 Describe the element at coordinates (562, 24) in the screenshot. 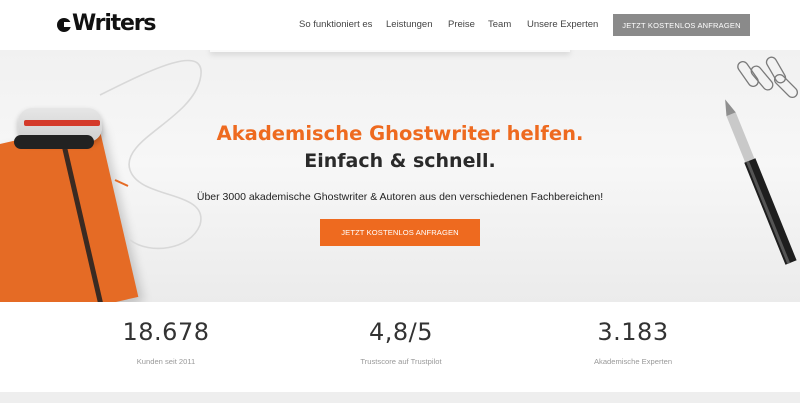

I see `nav-item-unsere-experten: Unsere Experten` at that location.